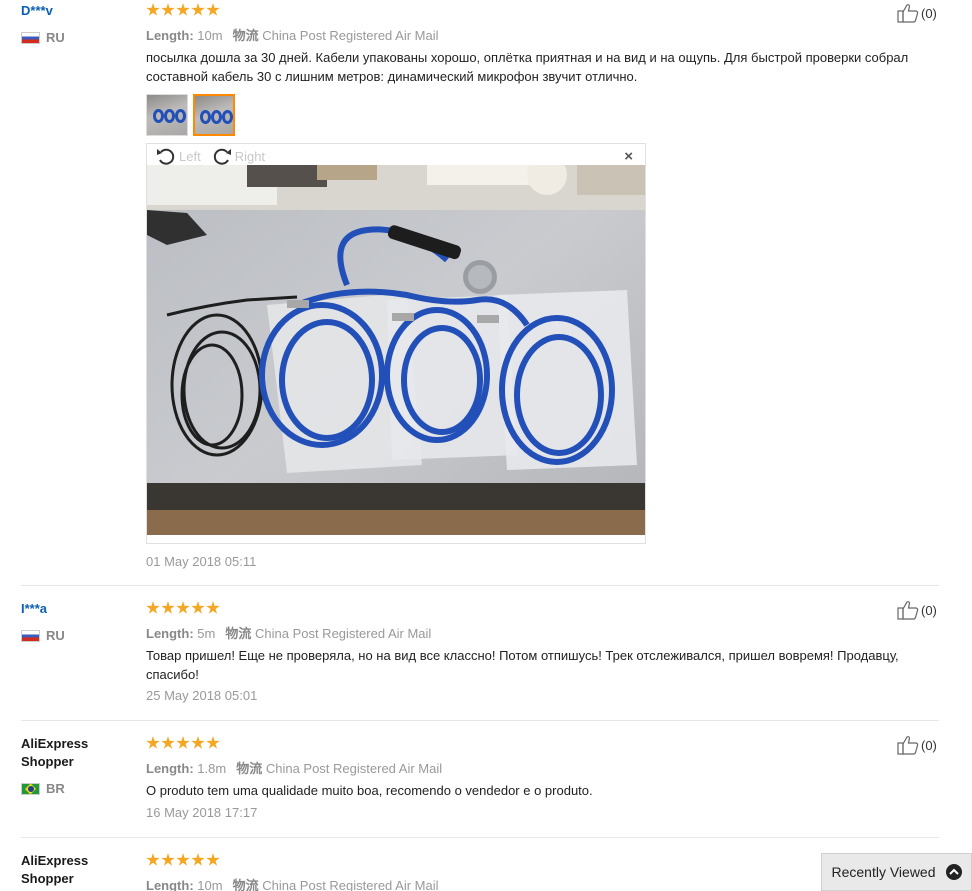 This screenshot has height=891, width=972. Describe the element at coordinates (210, 156) in the screenshot. I see `photo-viewer-toolbar: Left Right` at that location.